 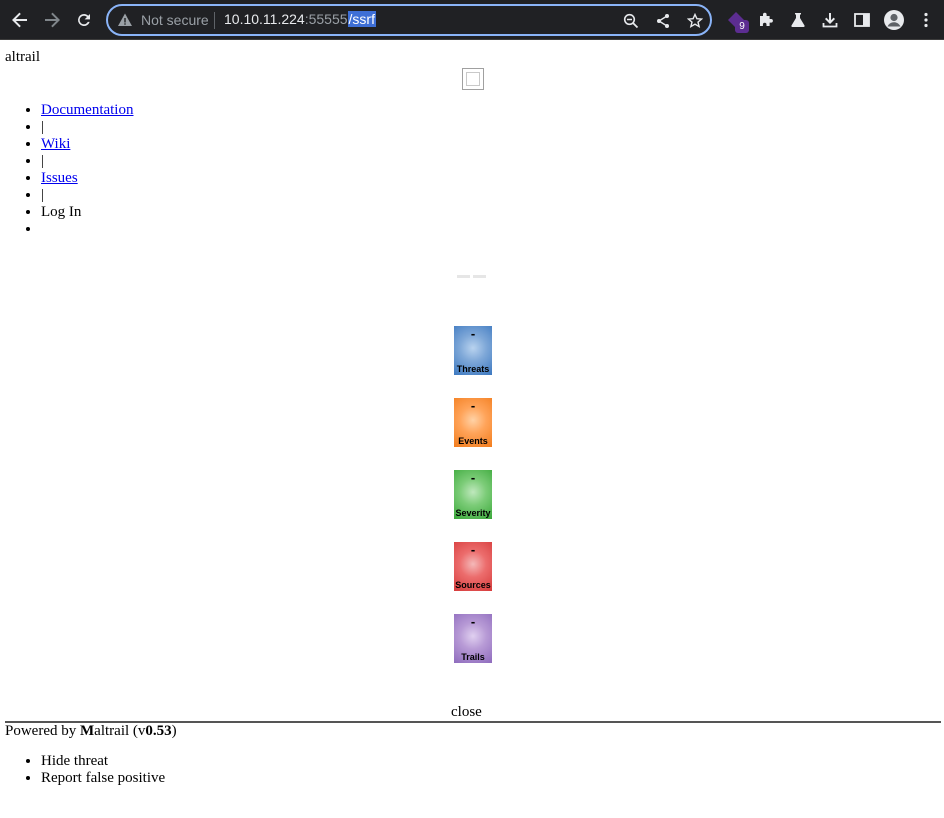 What do you see at coordinates (473, 585) in the screenshot?
I see `sources-label: Sources` at bounding box center [473, 585].